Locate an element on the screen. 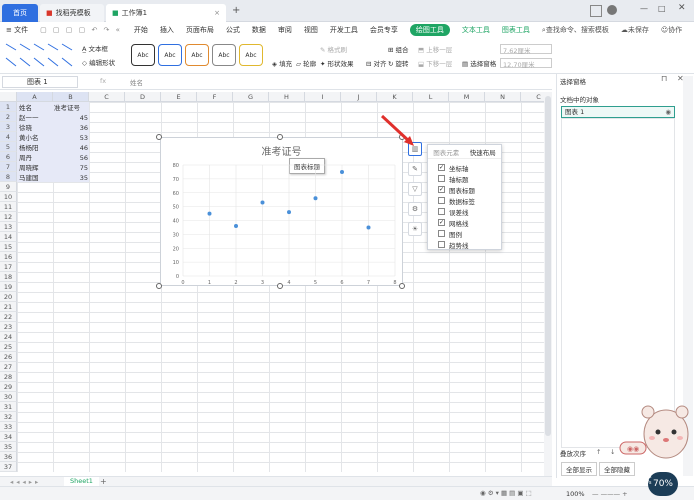 The height and width of the screenshot is (500, 694). cell-value: 45 is located at coordinates (71, 118).